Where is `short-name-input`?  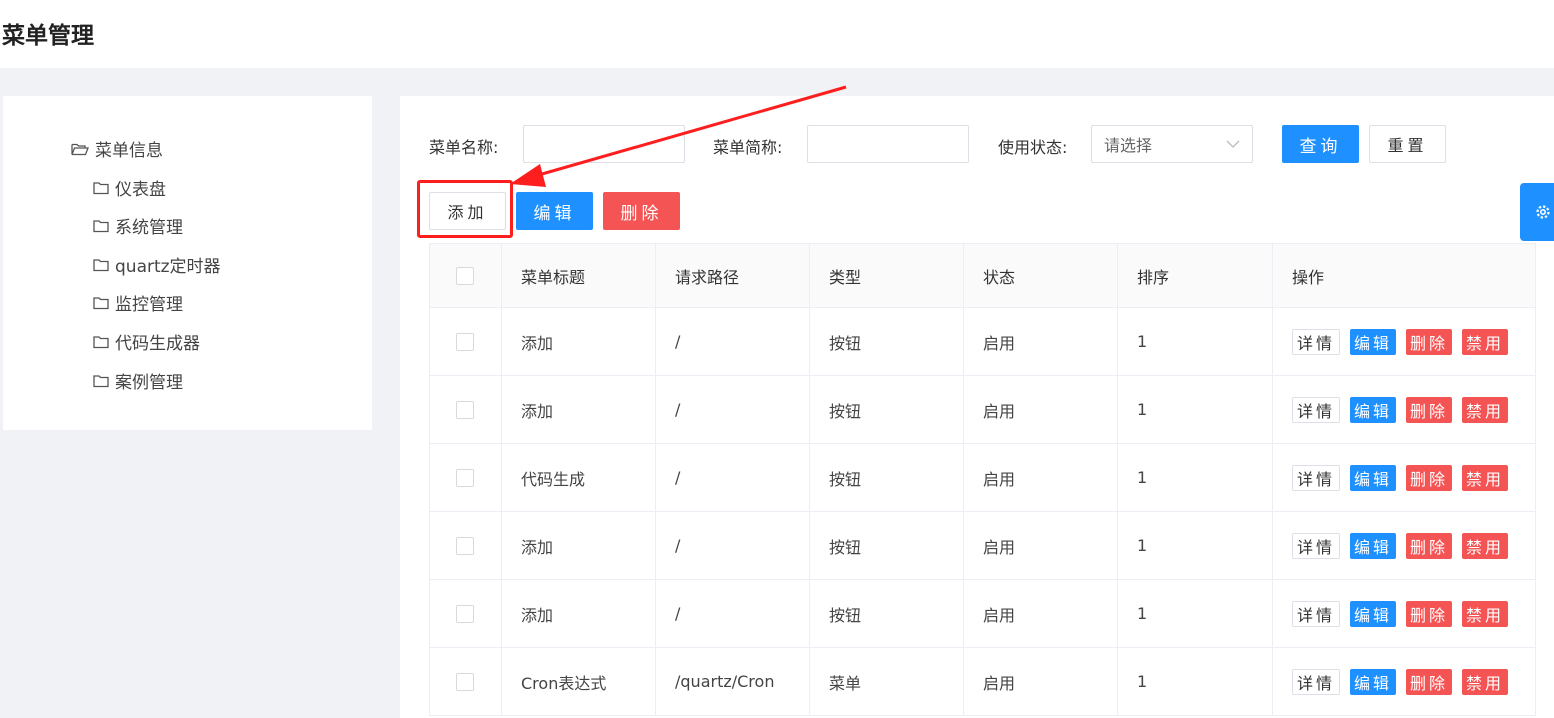
short-name-input is located at coordinates (888, 144).